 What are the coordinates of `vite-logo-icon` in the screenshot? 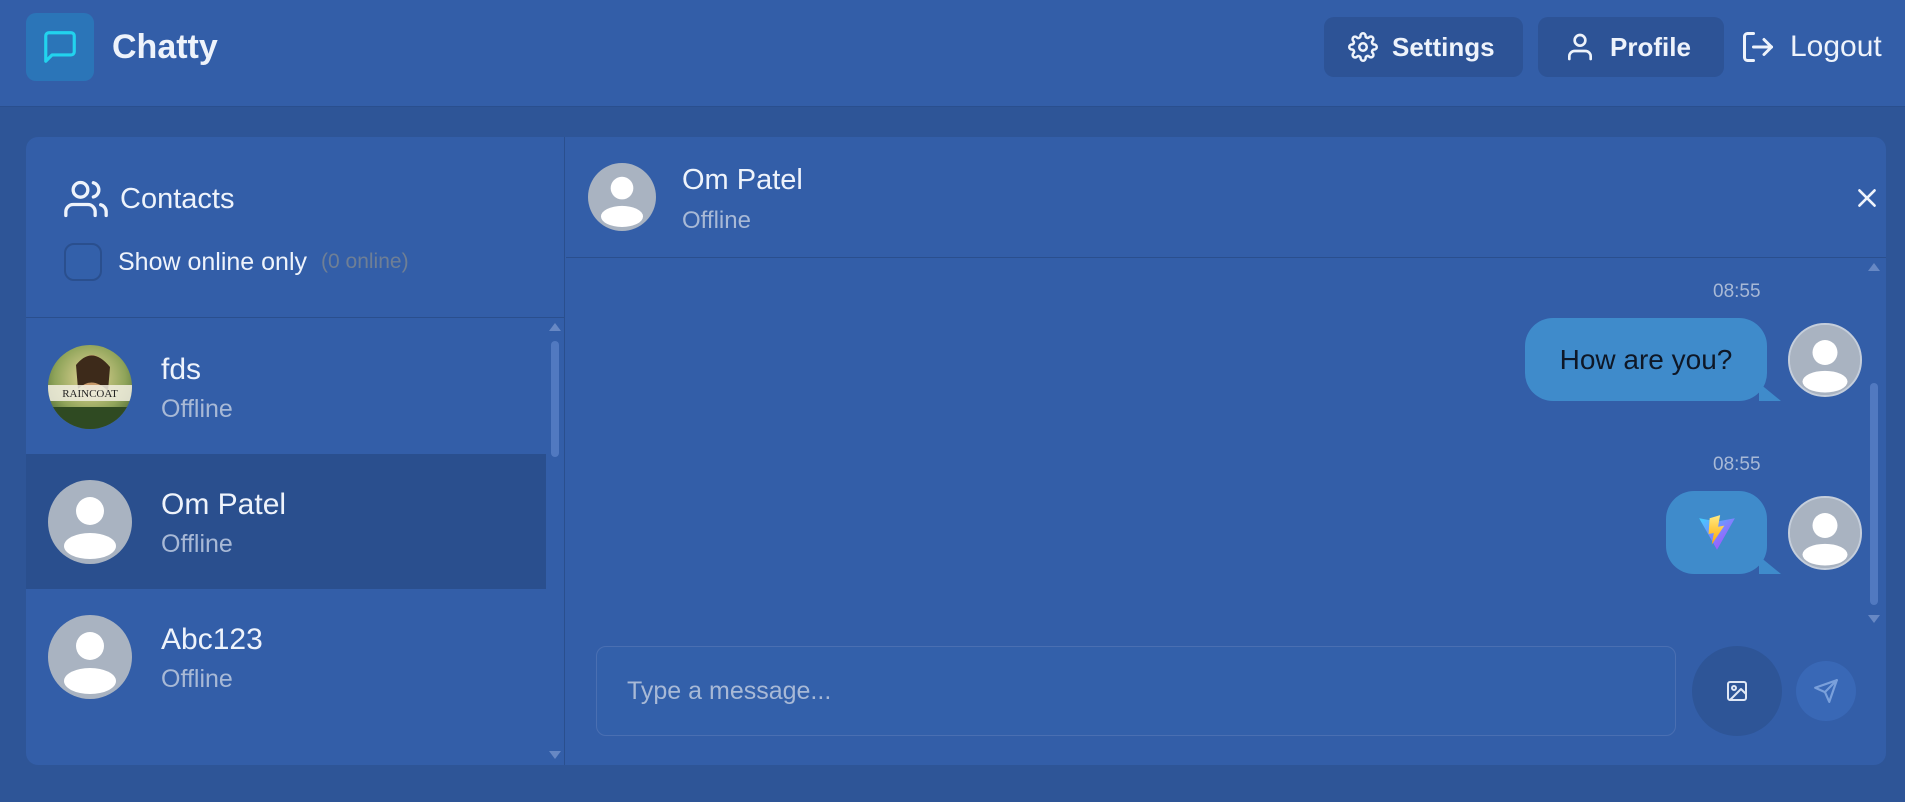 It's located at (1716, 532).